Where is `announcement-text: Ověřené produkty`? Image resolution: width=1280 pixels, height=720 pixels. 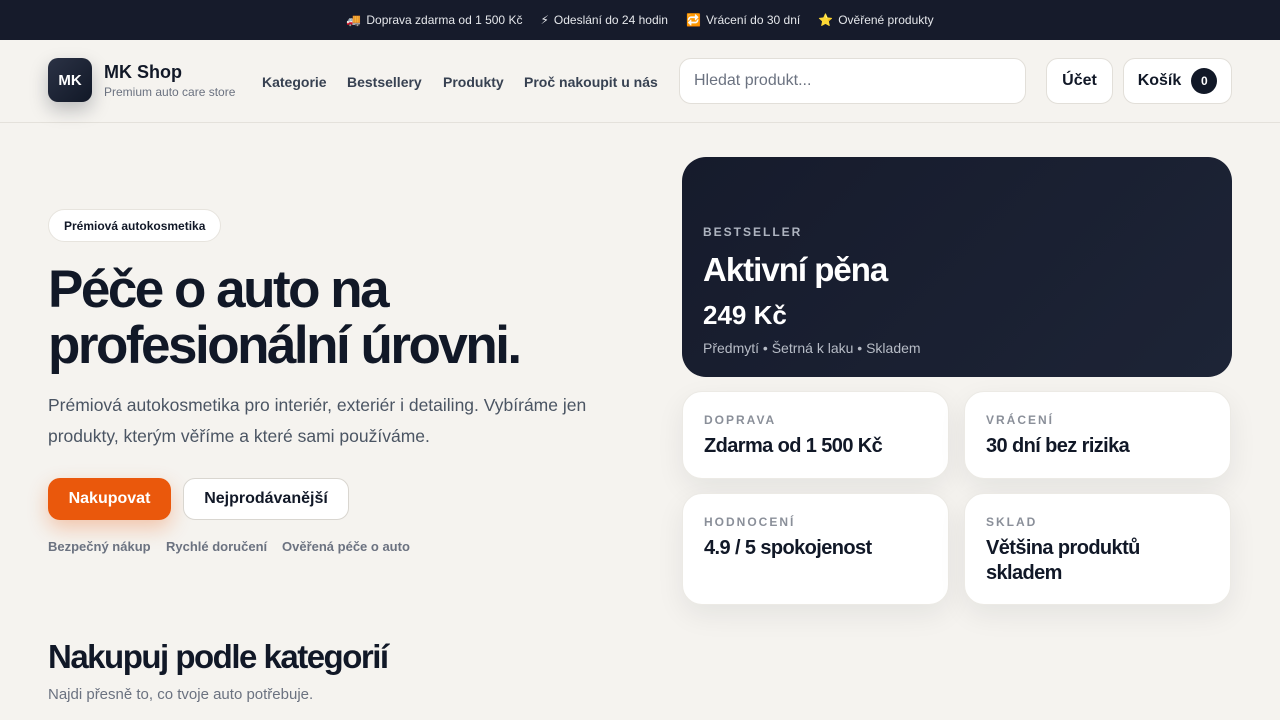
announcement-text: Ověřené produkty is located at coordinates (886, 20).